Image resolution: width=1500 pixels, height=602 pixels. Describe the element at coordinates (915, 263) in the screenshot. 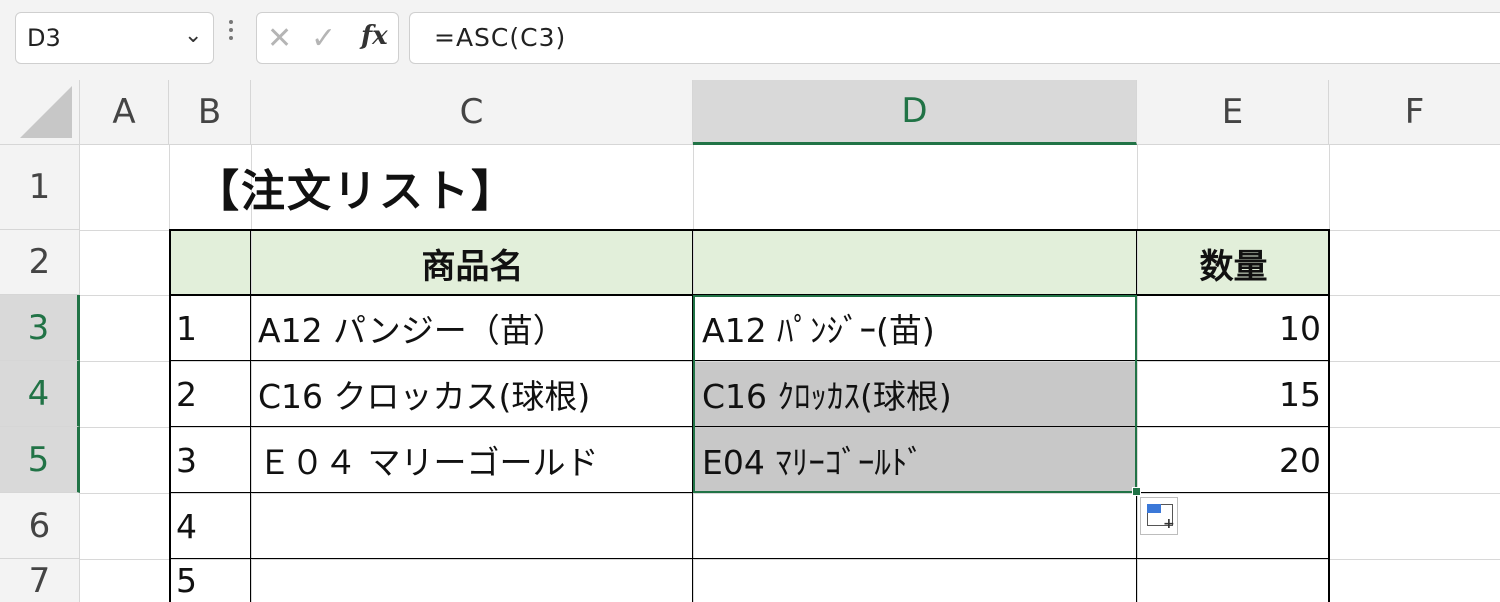

I see `header-cell-d` at that location.